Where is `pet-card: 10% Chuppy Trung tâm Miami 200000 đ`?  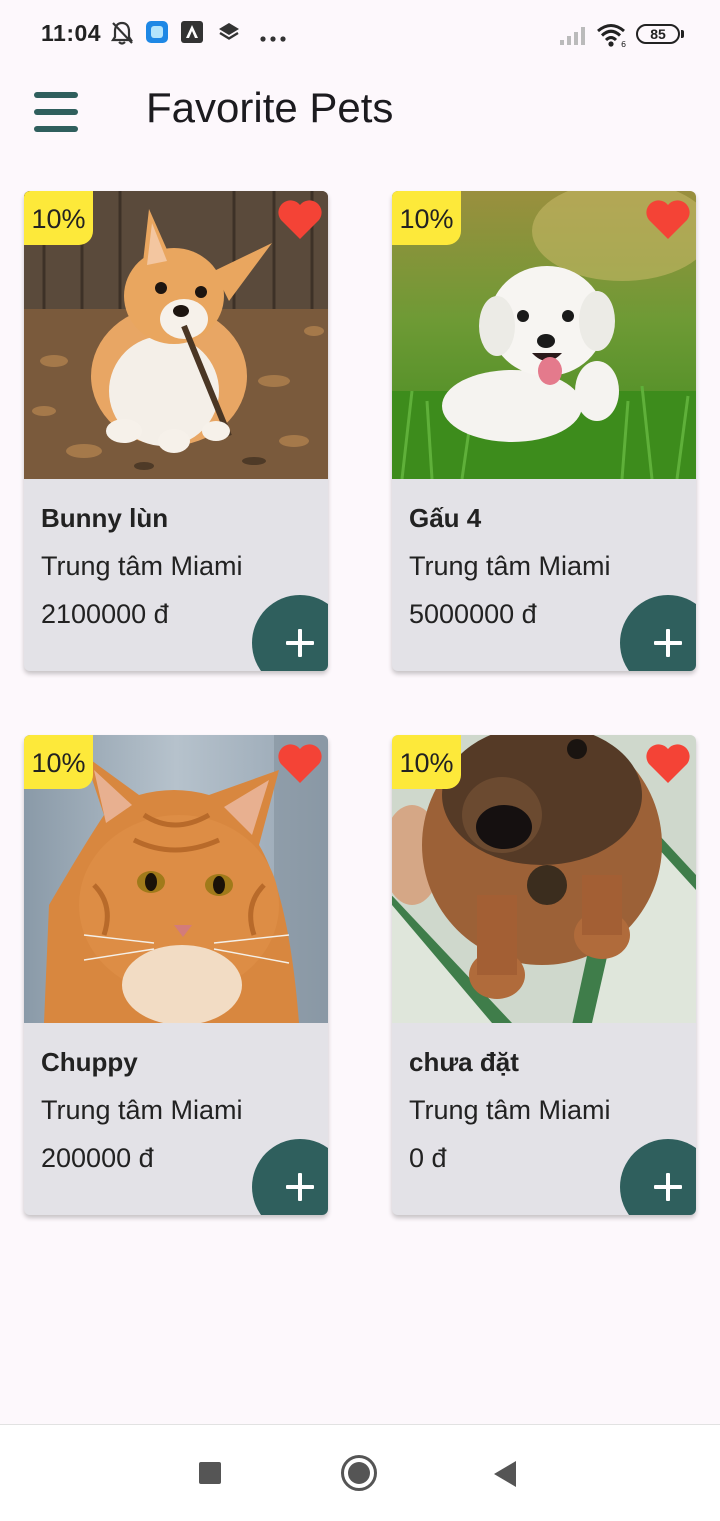
pet-card: 10% Chuppy Trung tâm Miami 200000 đ is located at coordinates (176, 975).